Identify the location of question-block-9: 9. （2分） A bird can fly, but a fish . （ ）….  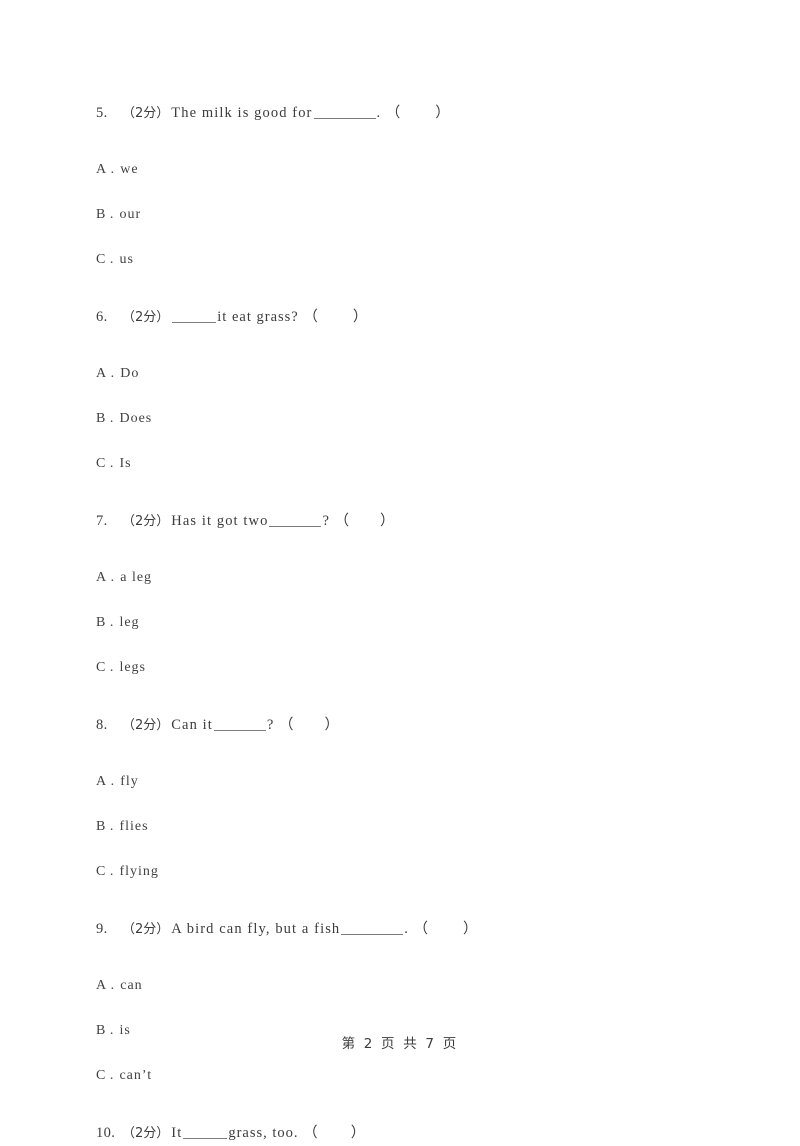
(406, 1007).